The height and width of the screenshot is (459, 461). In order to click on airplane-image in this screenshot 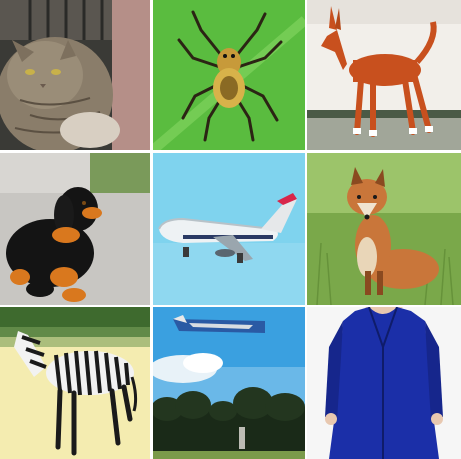, I will do `click(229, 229)`.